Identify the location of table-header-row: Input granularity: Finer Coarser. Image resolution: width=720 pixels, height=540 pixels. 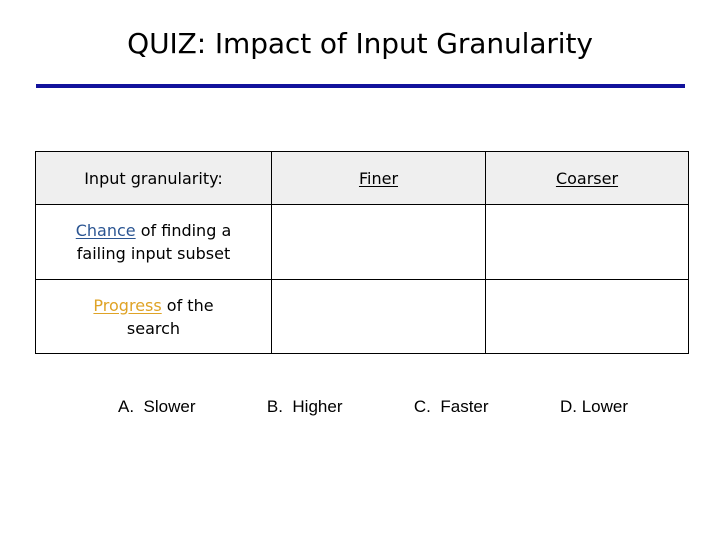
(362, 178).